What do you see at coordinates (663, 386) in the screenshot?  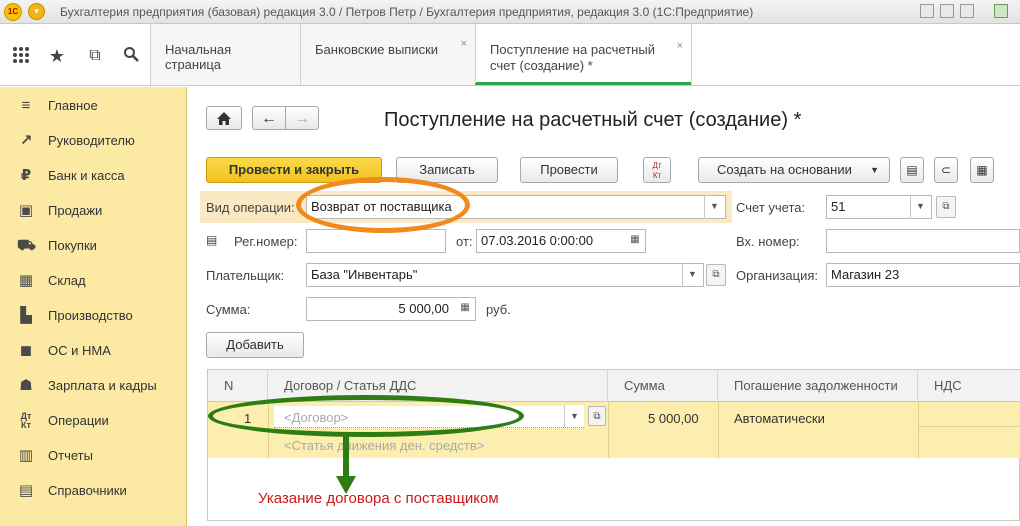 I see `column-header-sum: Сумма` at bounding box center [663, 386].